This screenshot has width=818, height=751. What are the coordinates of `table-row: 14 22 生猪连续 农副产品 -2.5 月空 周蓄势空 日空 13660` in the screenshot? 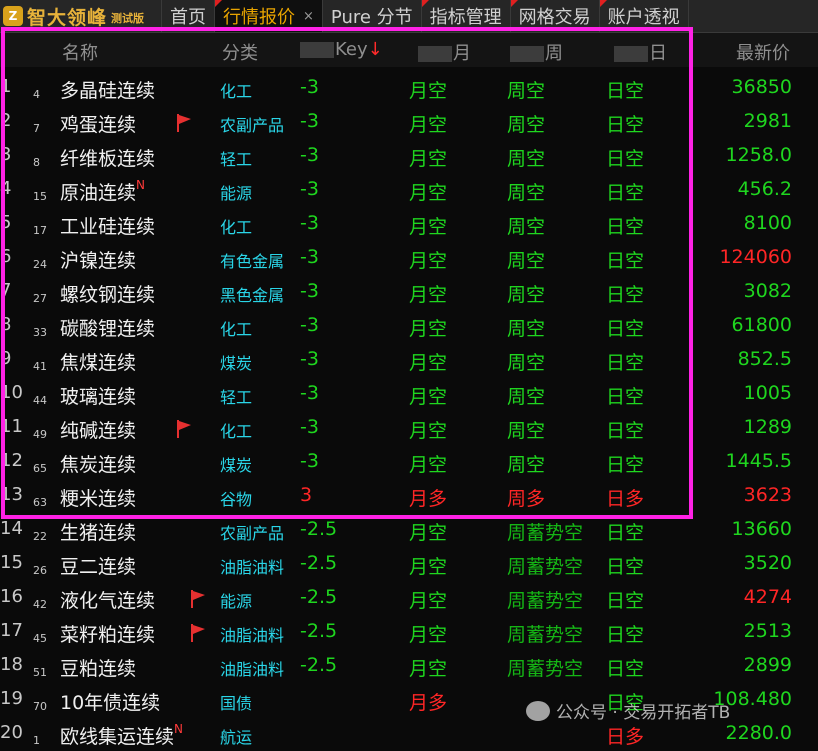 It's located at (409, 530).